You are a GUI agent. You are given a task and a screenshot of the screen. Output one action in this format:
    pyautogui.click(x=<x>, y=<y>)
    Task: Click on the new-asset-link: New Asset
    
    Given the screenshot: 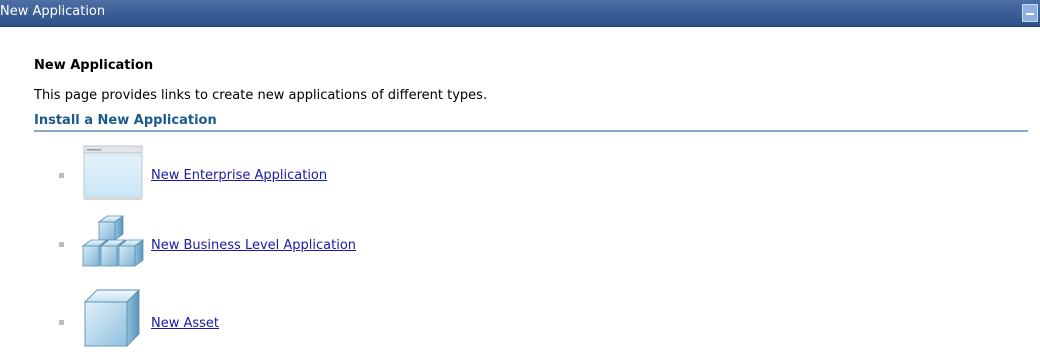 What is the action you would take?
    pyautogui.click(x=185, y=323)
    